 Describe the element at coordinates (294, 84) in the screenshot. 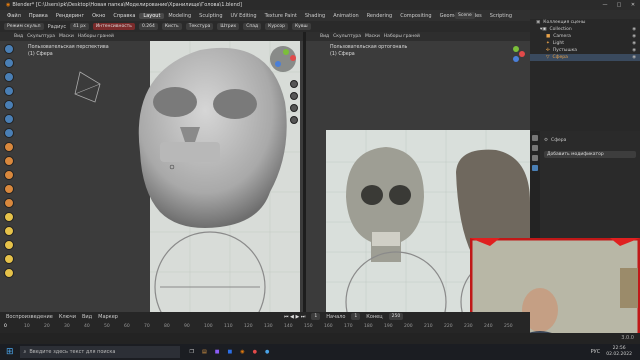

I see `zoom-icon` at that location.